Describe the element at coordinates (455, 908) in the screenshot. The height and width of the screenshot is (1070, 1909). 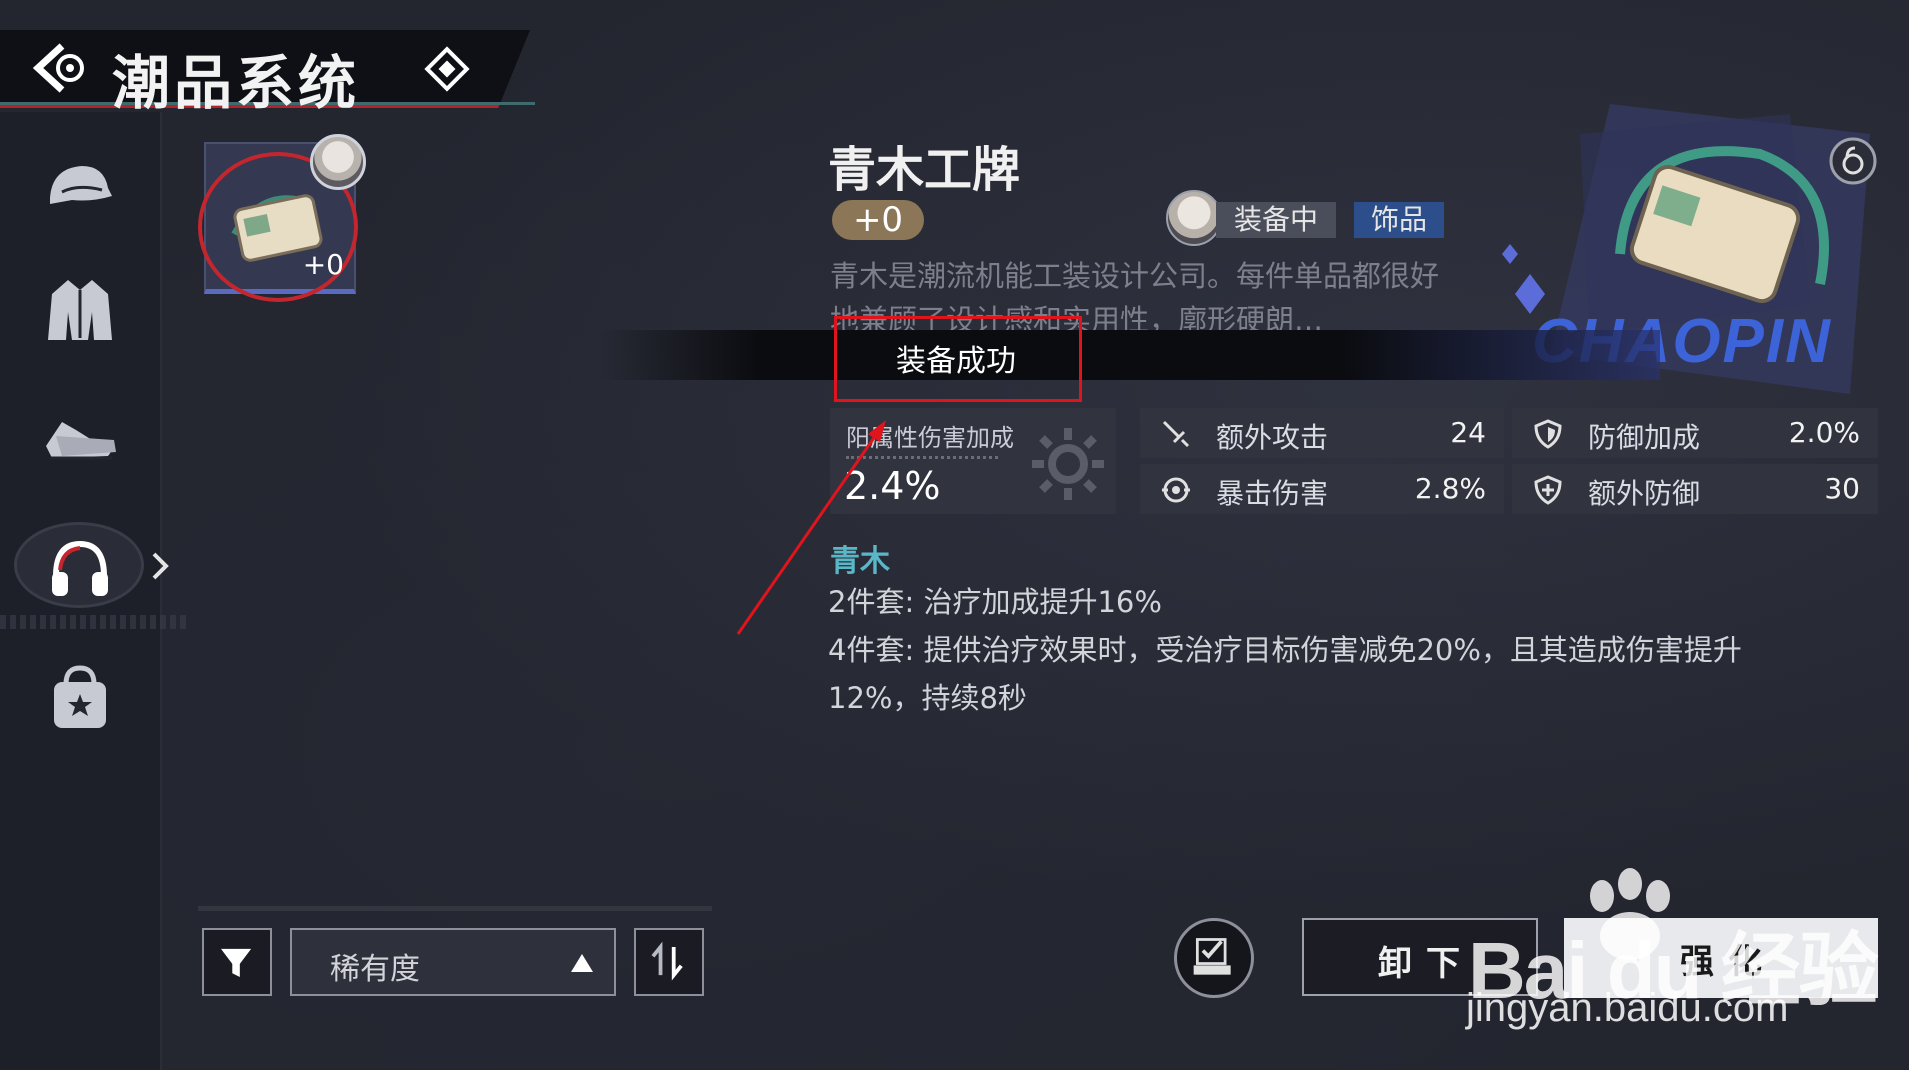
I see `list-divider` at that location.